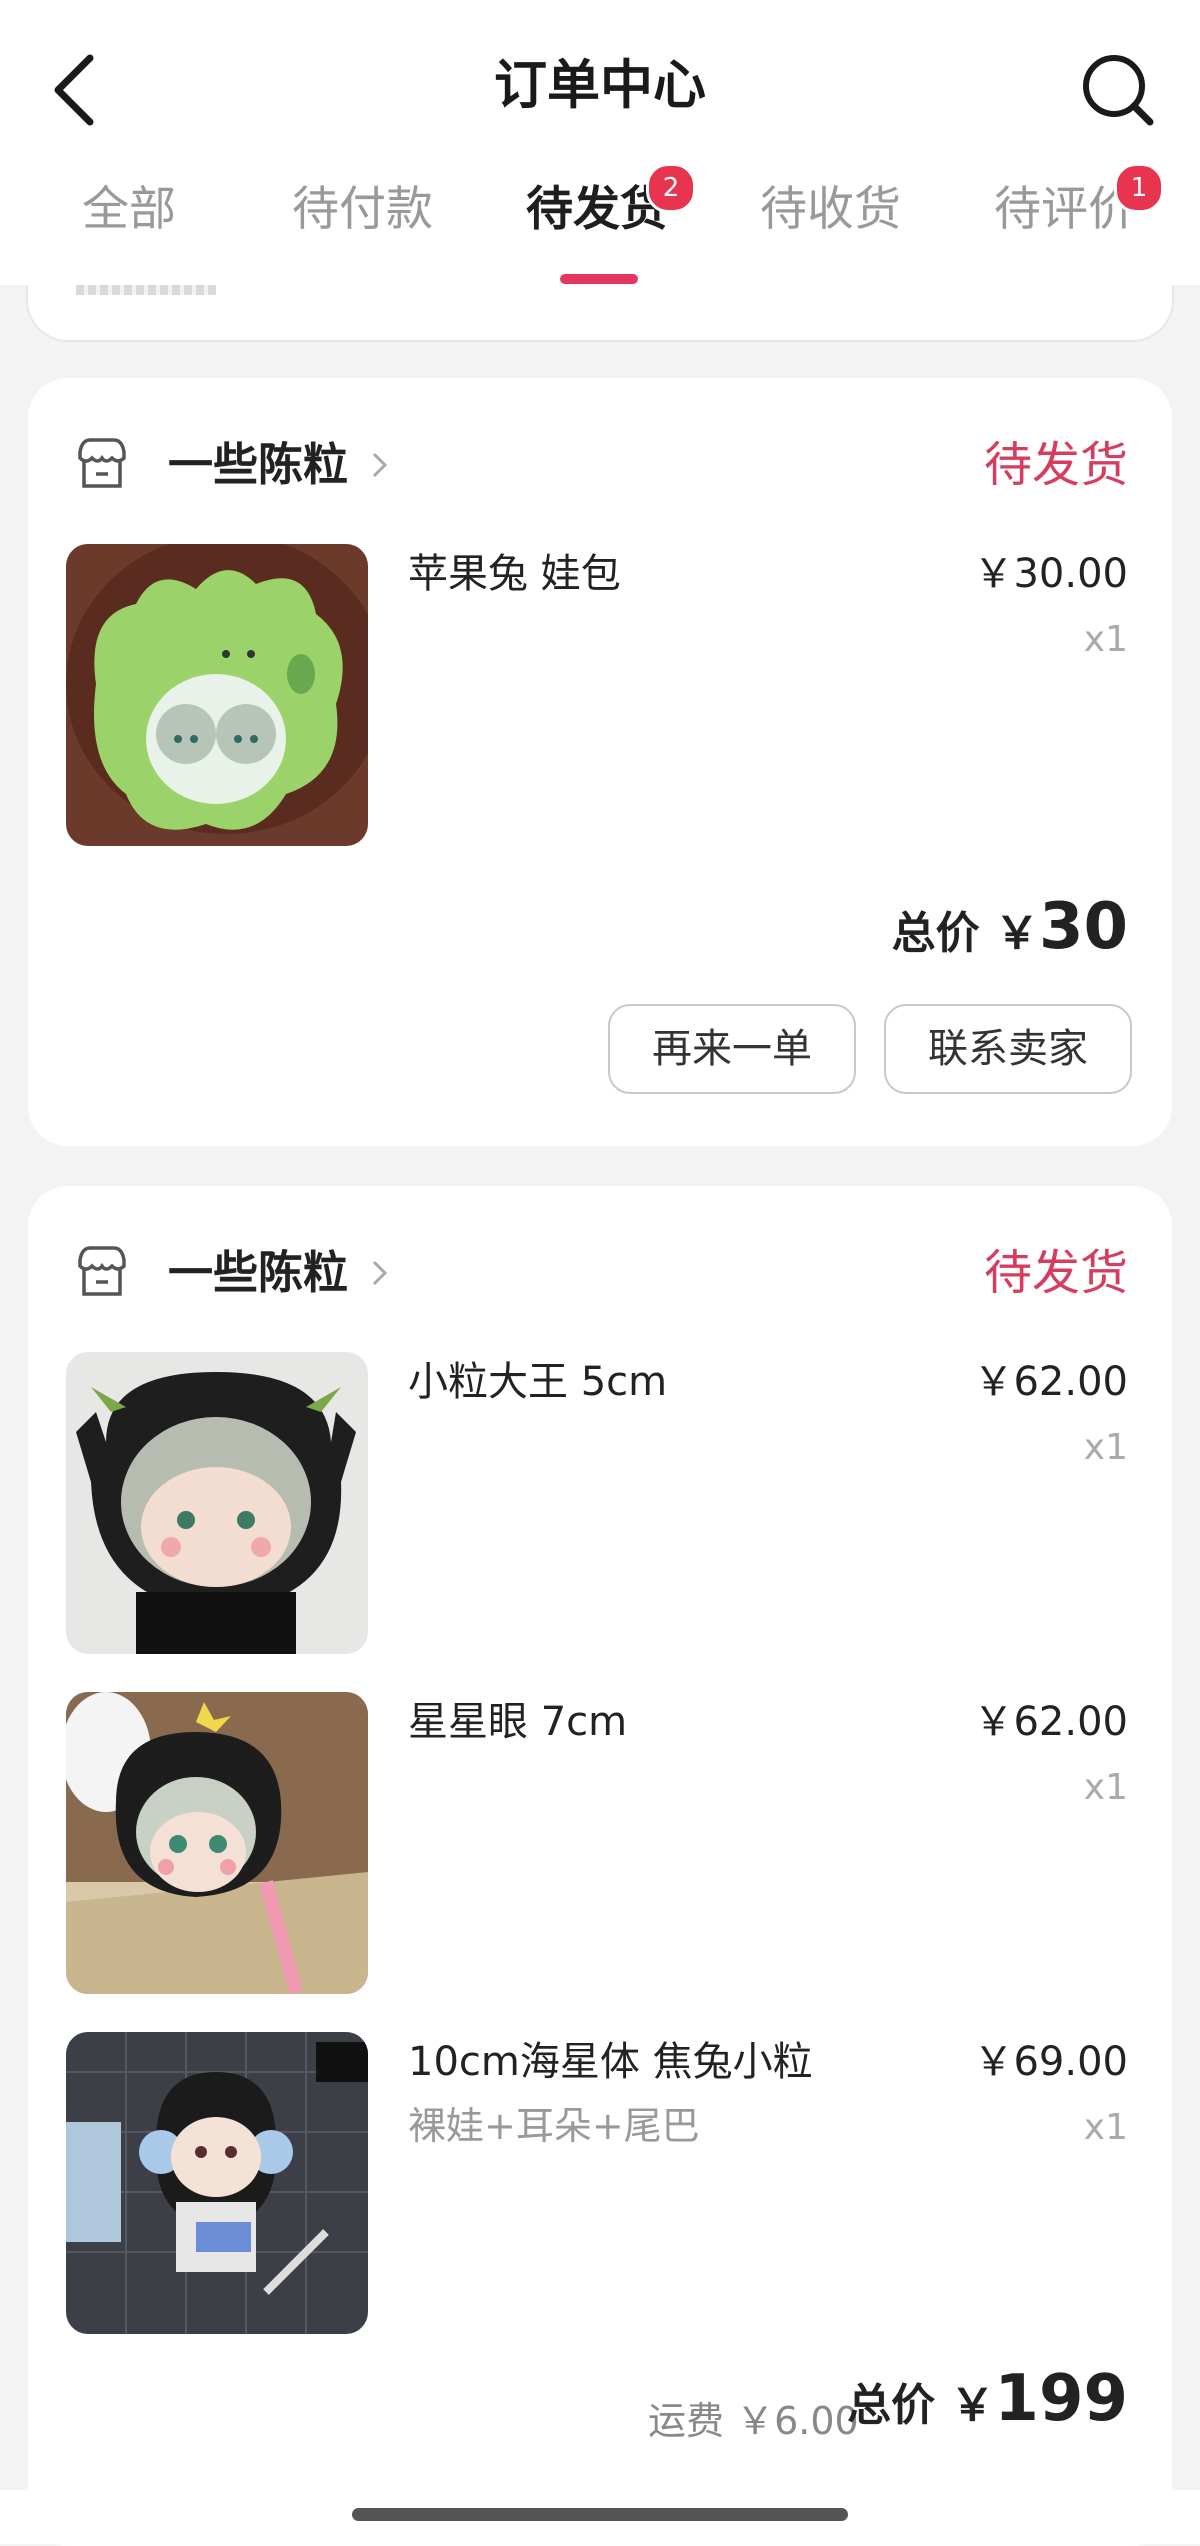  What do you see at coordinates (610, 2062) in the screenshot?
I see `product-name: 10cm海星体 焦兔小粒` at bounding box center [610, 2062].